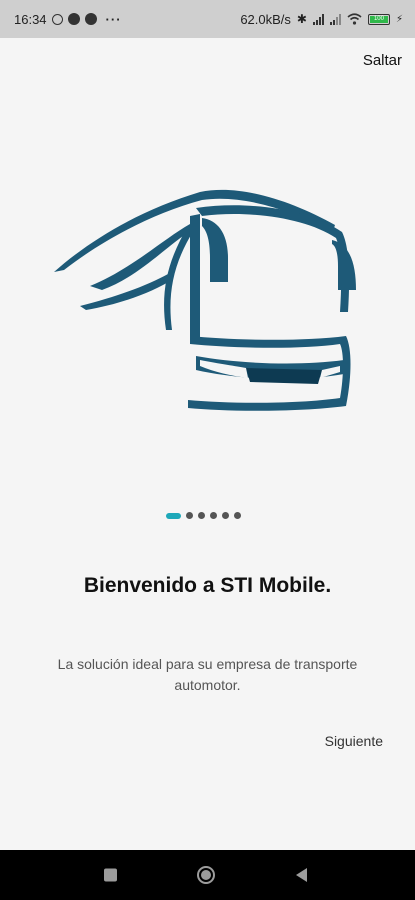 The width and height of the screenshot is (415, 900). I want to click on chrome-icon, so click(90, 19).